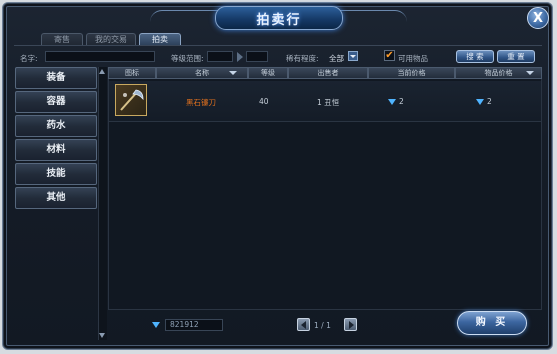 The height and width of the screenshot is (354, 557). What do you see at coordinates (413, 58) in the screenshot?
I see `usable-label: 可用物品` at bounding box center [413, 58].